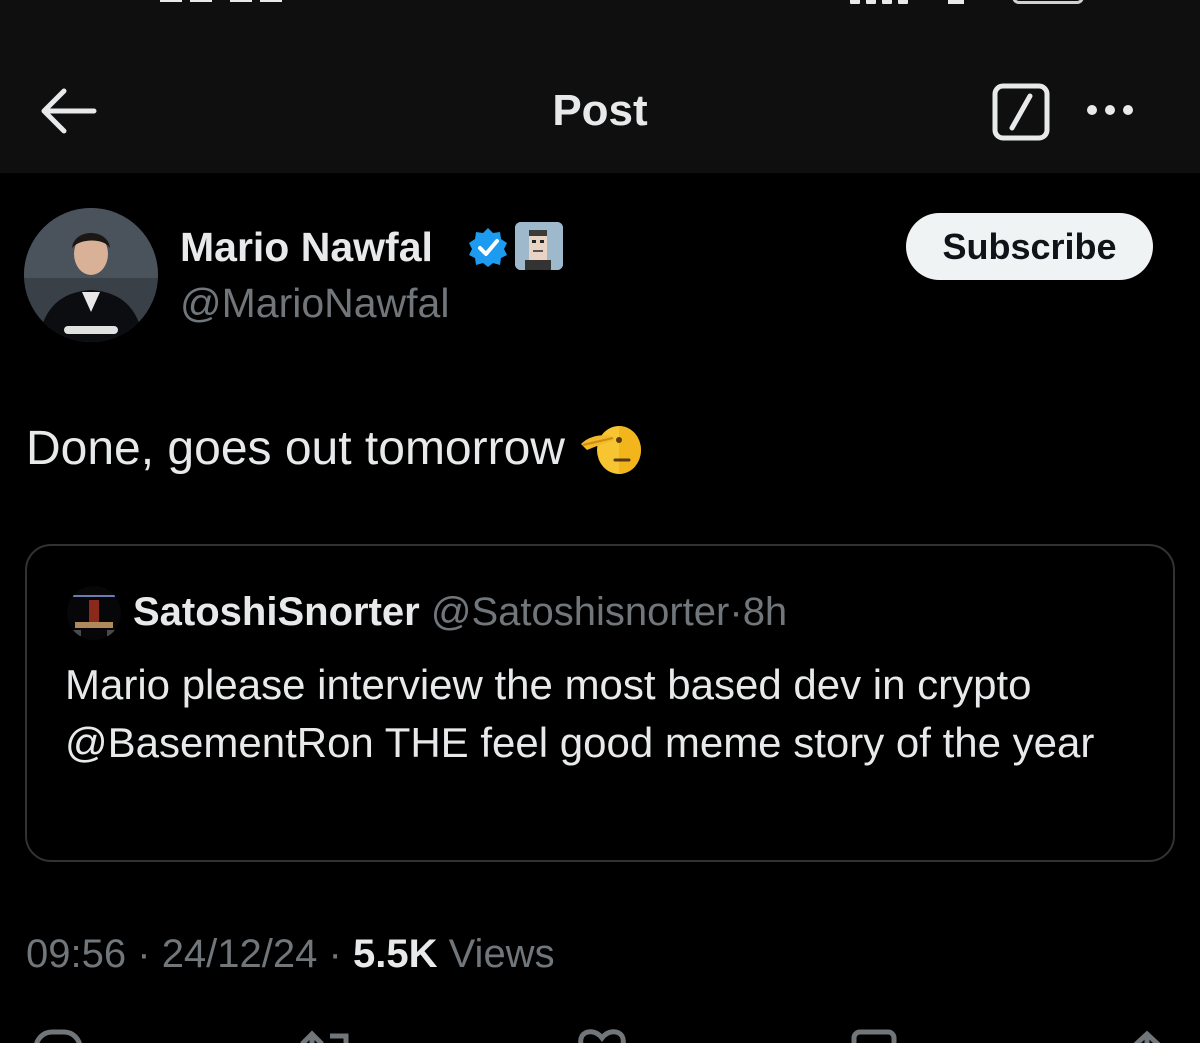 The height and width of the screenshot is (1043, 1200). Describe the element at coordinates (1048, 2) in the screenshot. I see `battery-icon` at that location.